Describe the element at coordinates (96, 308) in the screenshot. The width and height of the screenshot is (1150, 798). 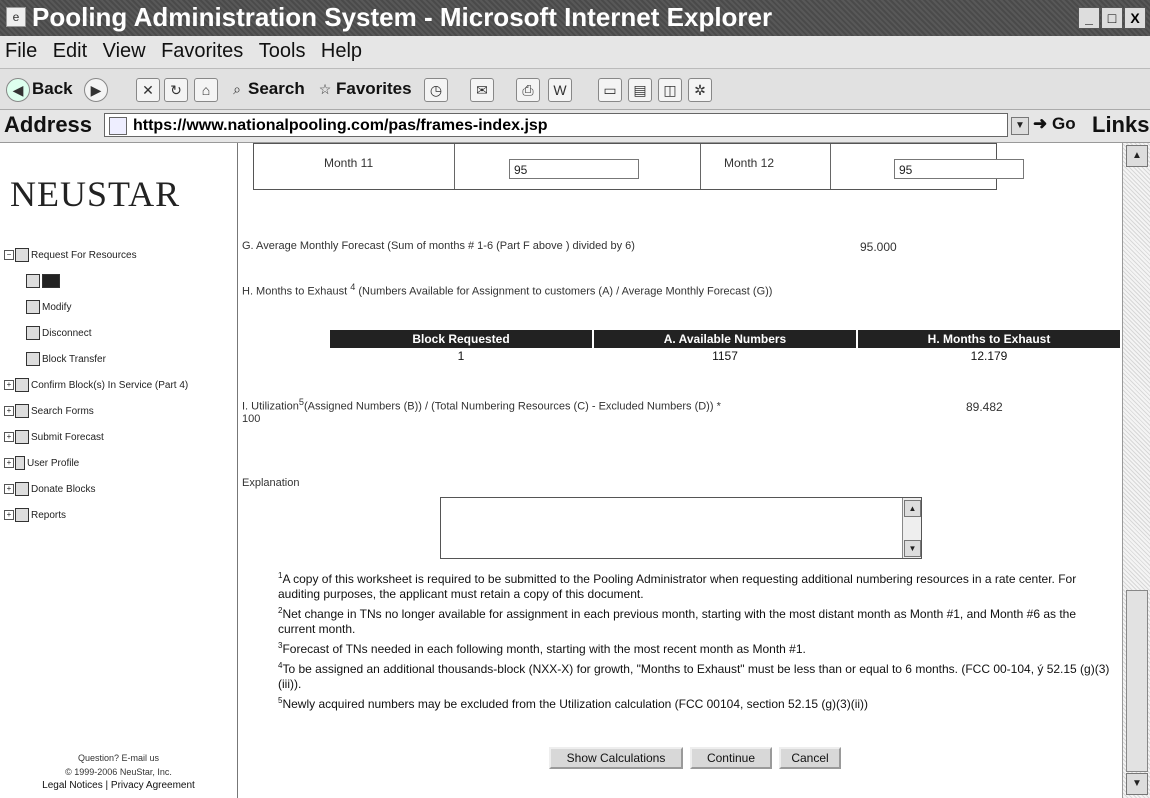
I see `tree-item-modify: Modify` at that location.